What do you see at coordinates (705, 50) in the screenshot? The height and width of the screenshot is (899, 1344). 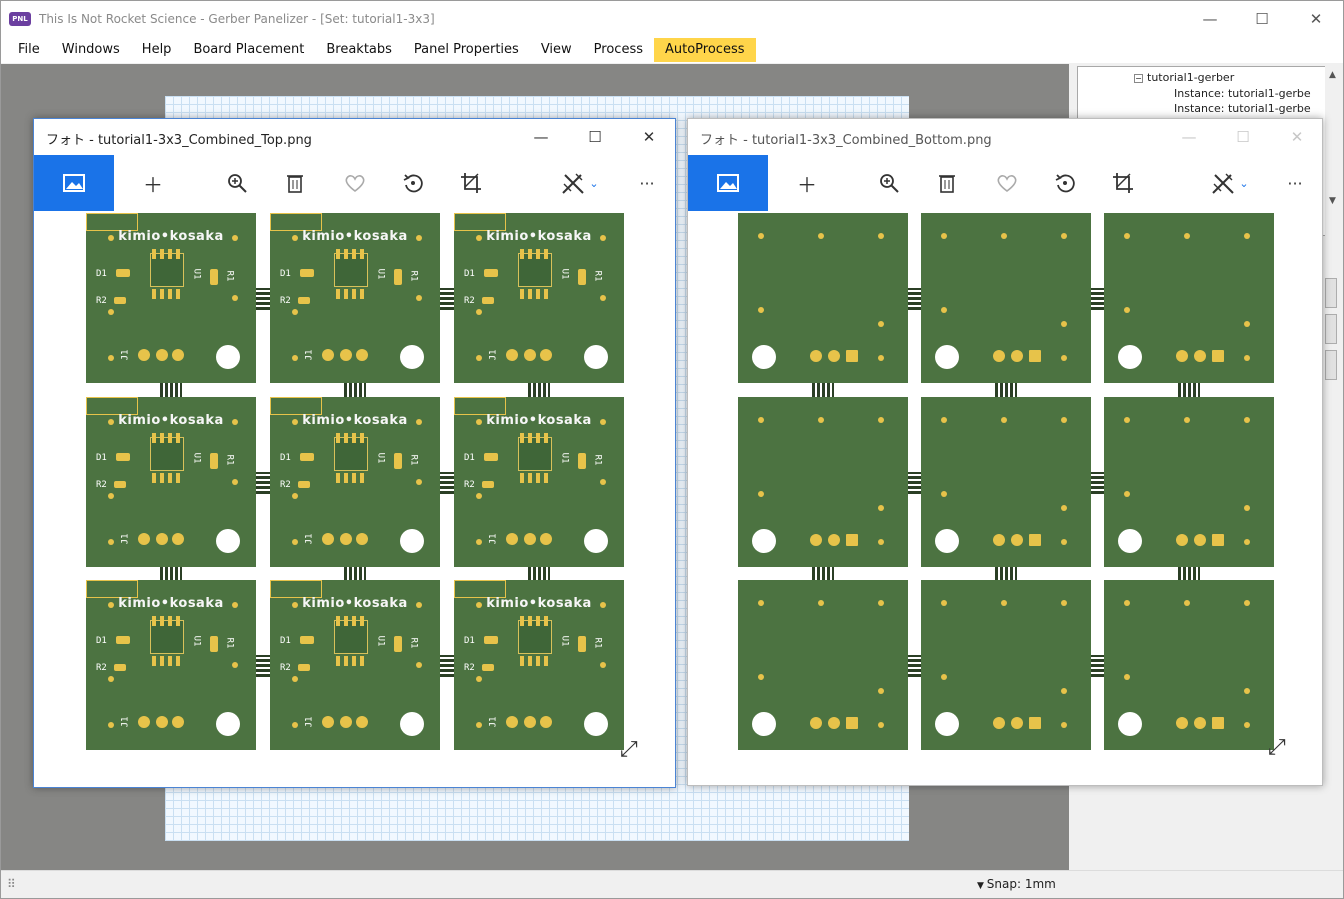 I see `menu-autoprocess: AutoProcess` at bounding box center [705, 50].